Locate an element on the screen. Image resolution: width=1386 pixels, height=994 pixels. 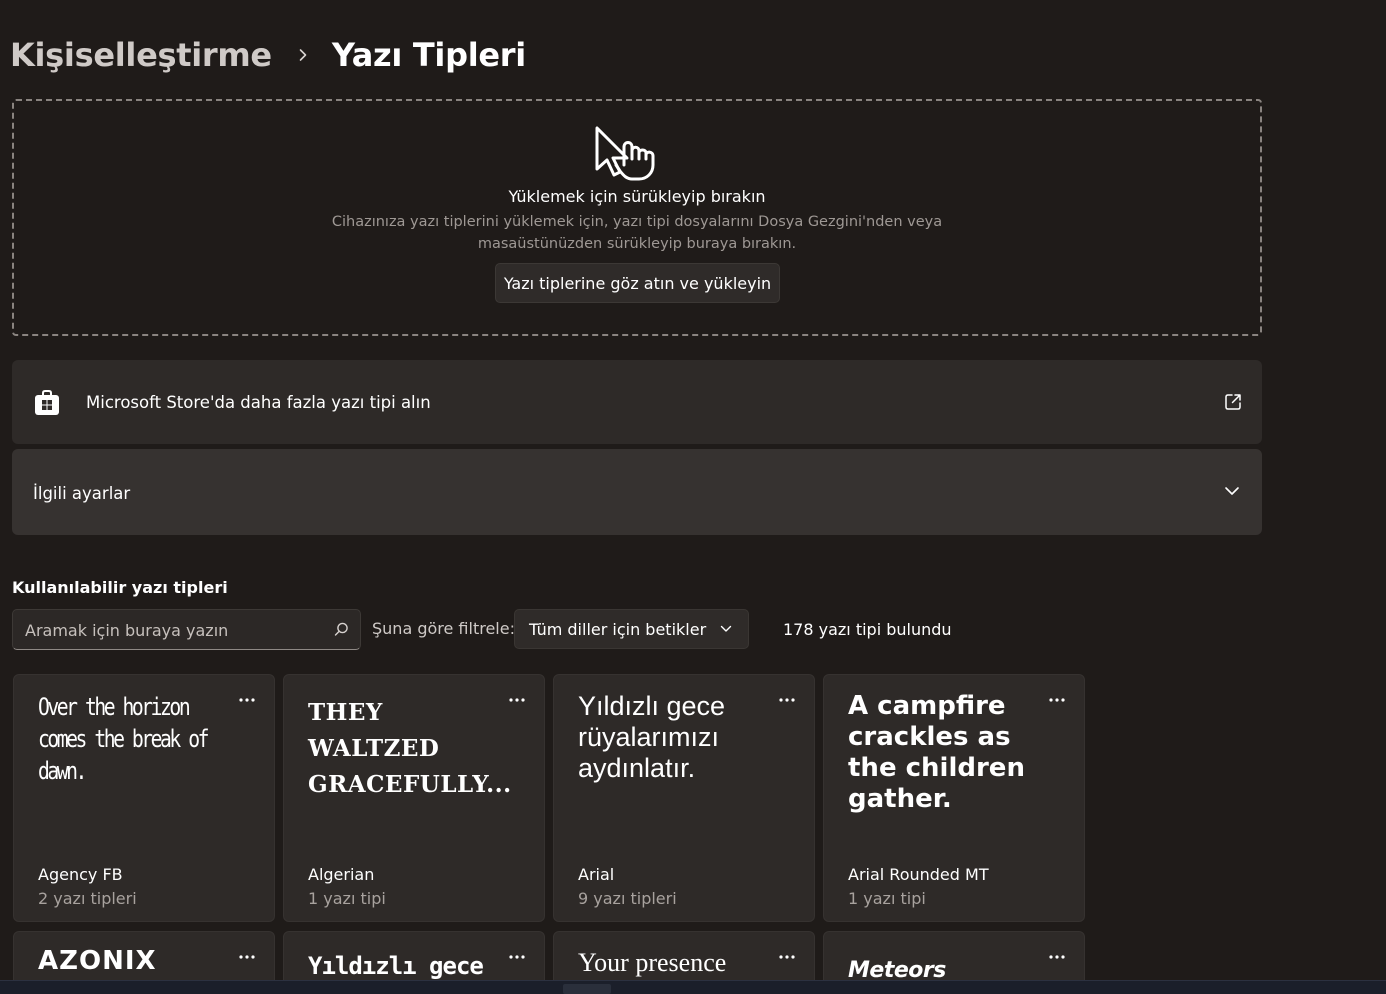
font-search-box is located at coordinates (186, 629).